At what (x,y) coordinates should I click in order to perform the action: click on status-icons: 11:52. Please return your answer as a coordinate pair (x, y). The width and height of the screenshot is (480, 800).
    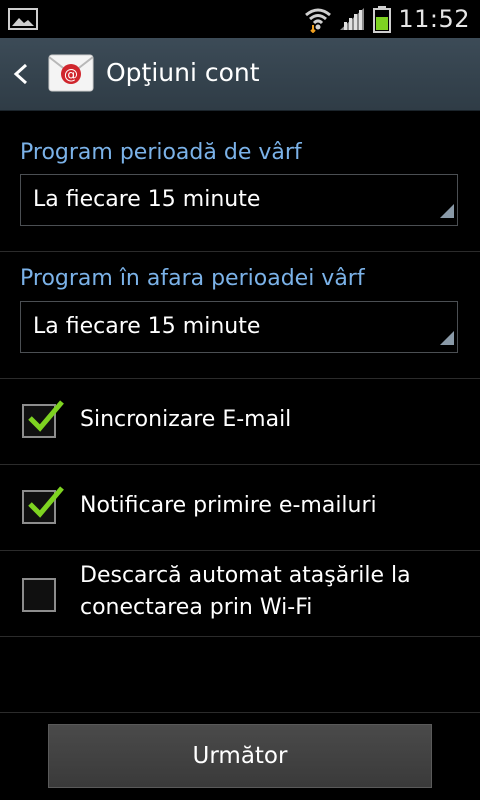
    Looking at the image, I should click on (387, 19).